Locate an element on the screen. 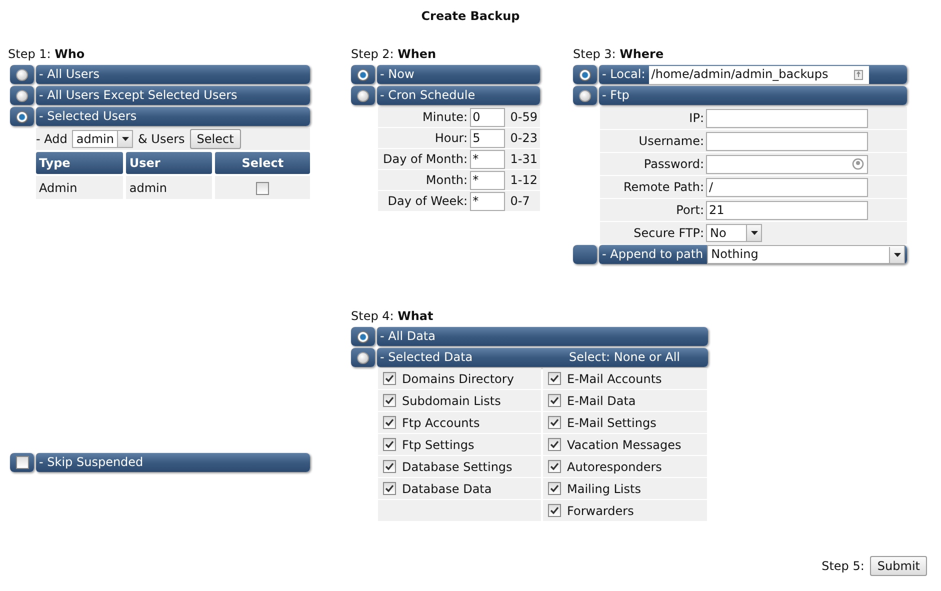 The height and width of the screenshot is (591, 941). user-dropdown: admin is located at coordinates (102, 139).